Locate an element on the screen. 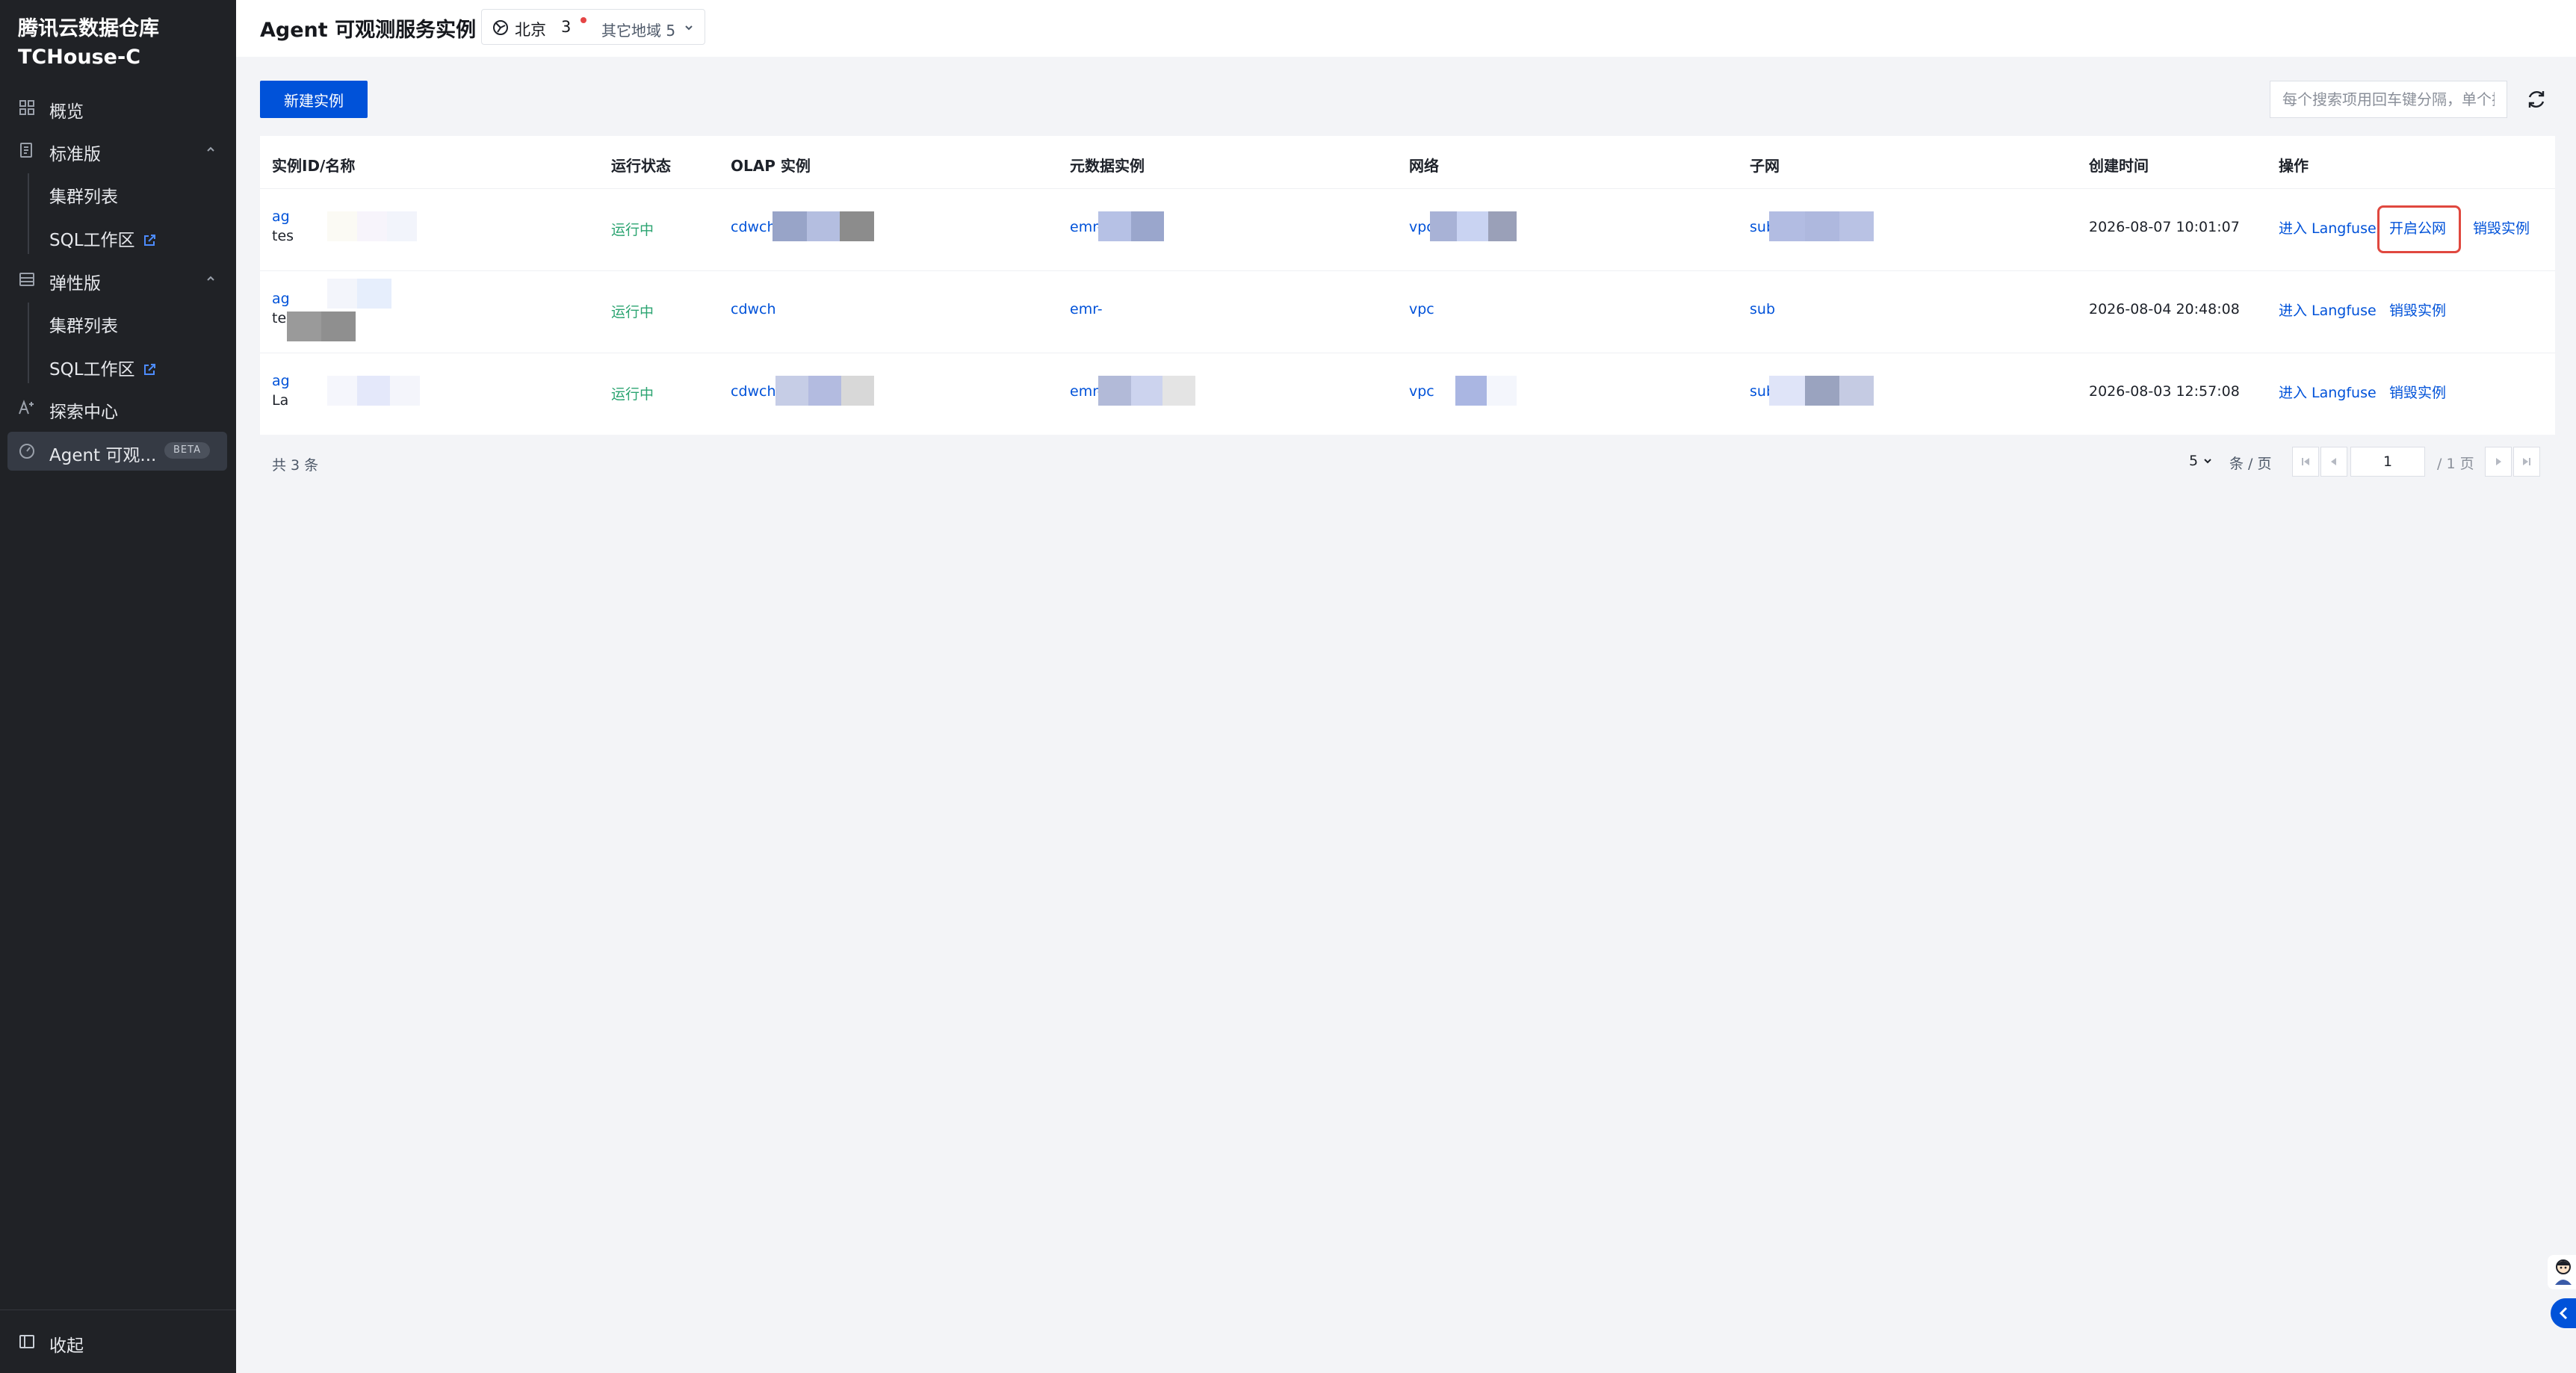 Image resolution: width=2576 pixels, height=1373 pixels. region-selector: 北京 3 其它地域 5 is located at coordinates (593, 27).